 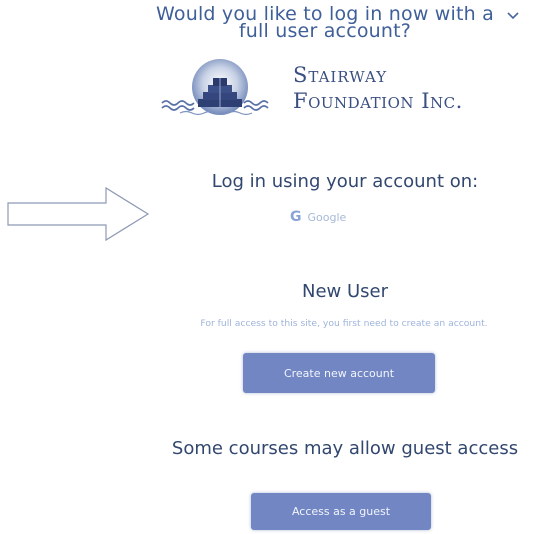 What do you see at coordinates (378, 101) in the screenshot?
I see `logo-text-line2: Foundation Inc.` at bounding box center [378, 101].